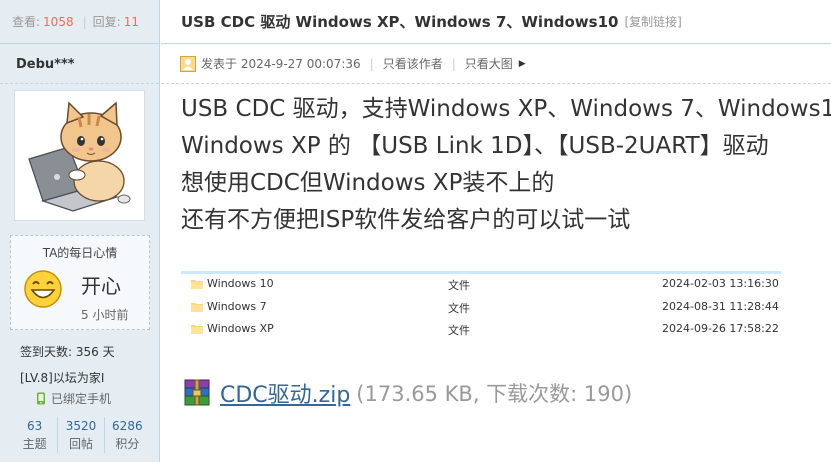  What do you see at coordinates (197, 392) in the screenshot?
I see `rar-archive-icon` at bounding box center [197, 392].